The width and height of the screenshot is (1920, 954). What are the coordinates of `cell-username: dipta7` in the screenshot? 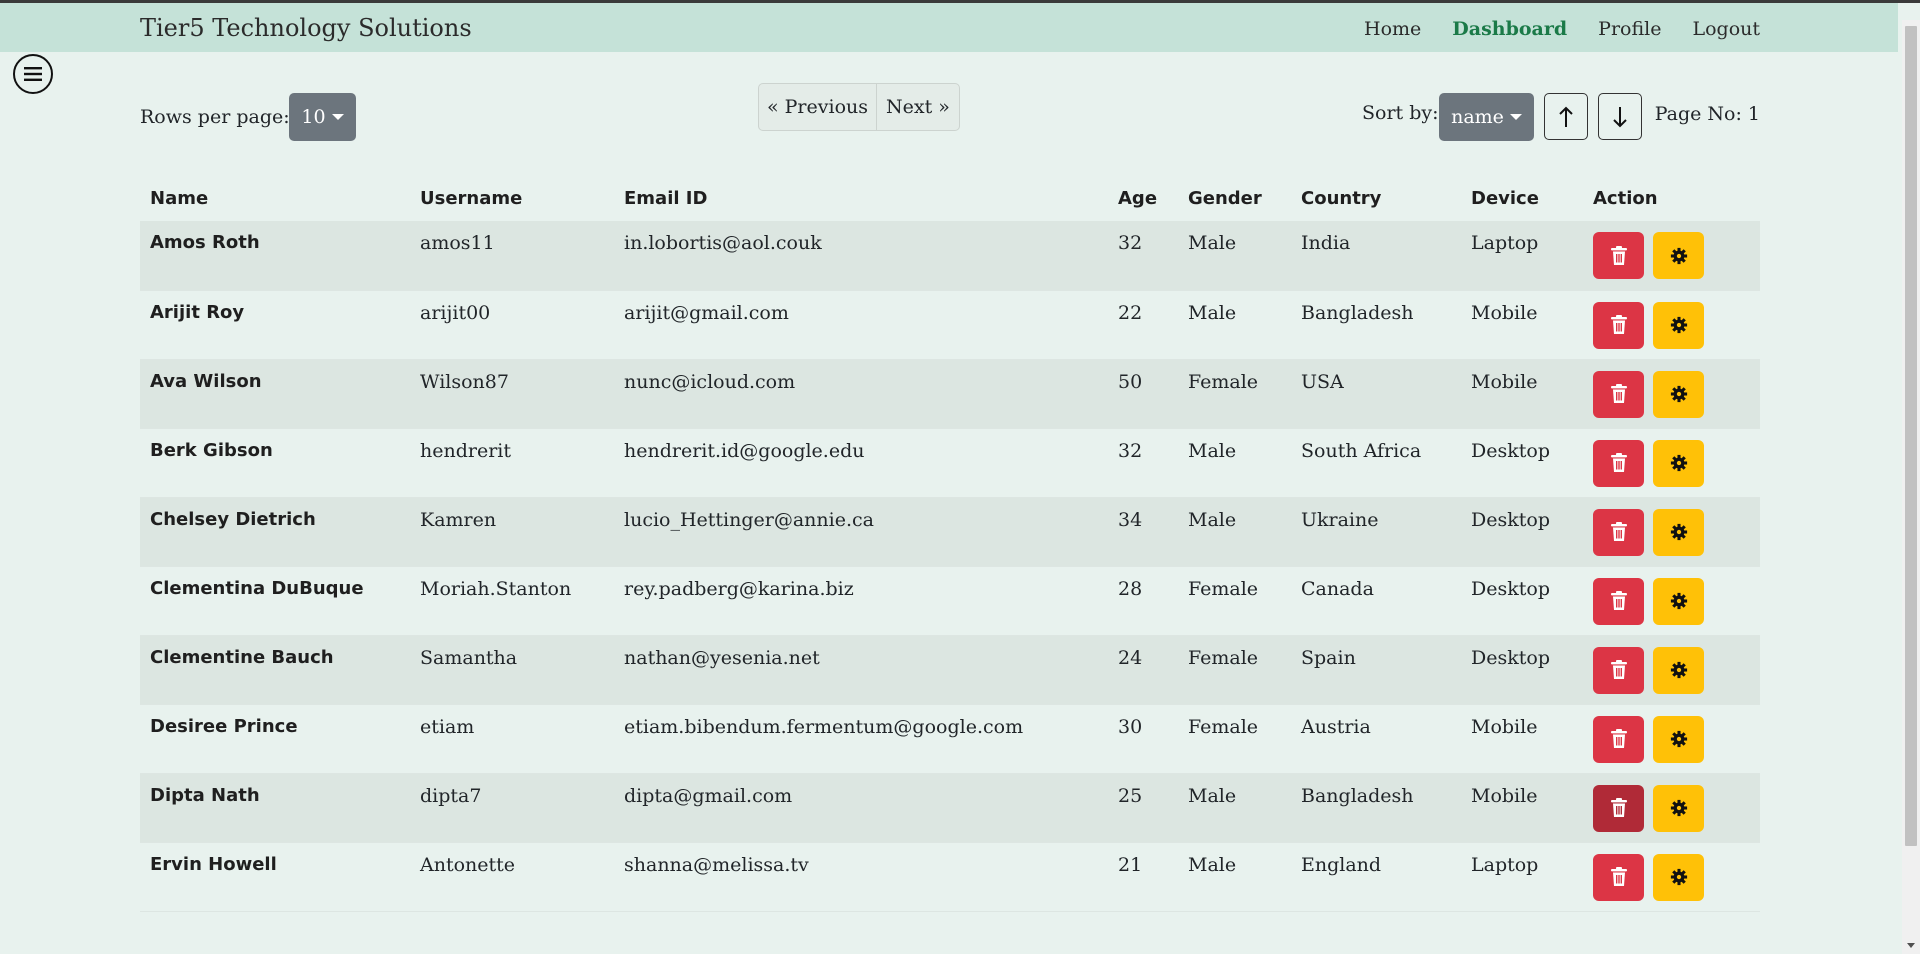 It's located at (451, 795).